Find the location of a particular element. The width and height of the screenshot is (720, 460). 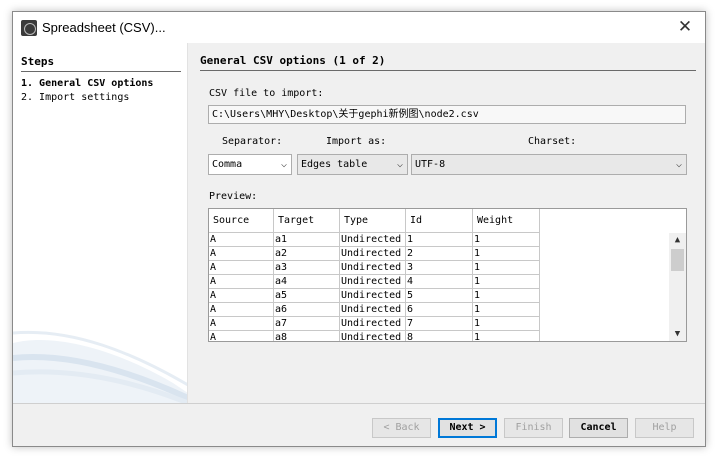

charset-select: UTF-8 ⌵ is located at coordinates (549, 164).